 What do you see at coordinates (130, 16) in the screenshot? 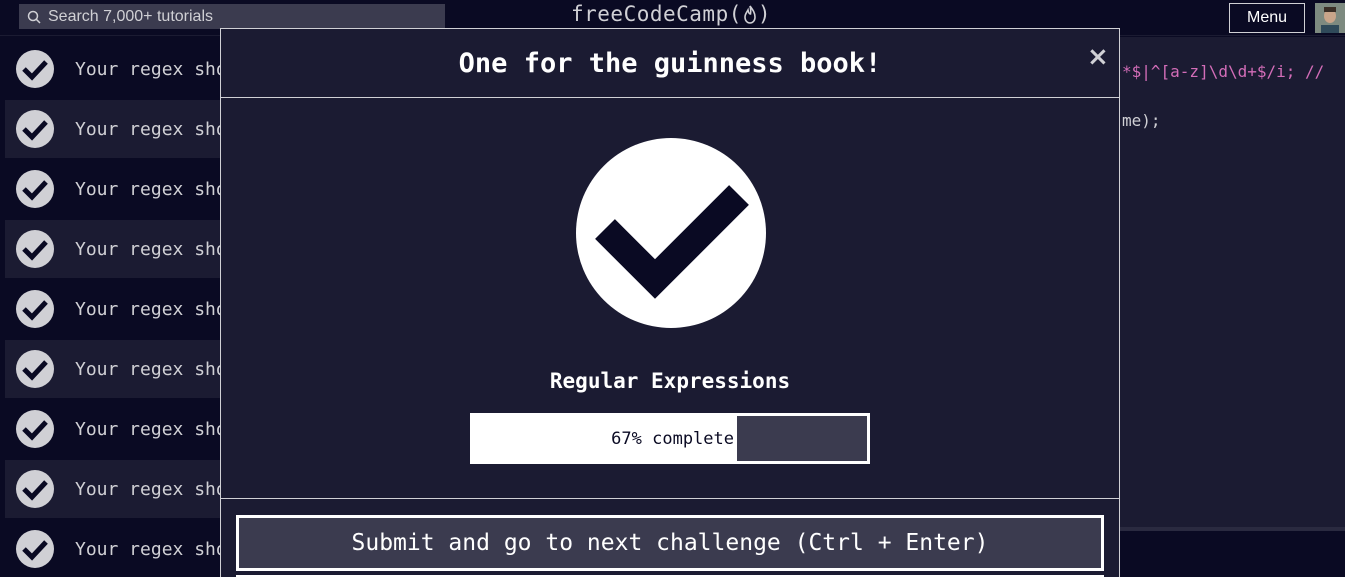
I see `search-placeholder: Search 7,000+ tutorials` at bounding box center [130, 16].